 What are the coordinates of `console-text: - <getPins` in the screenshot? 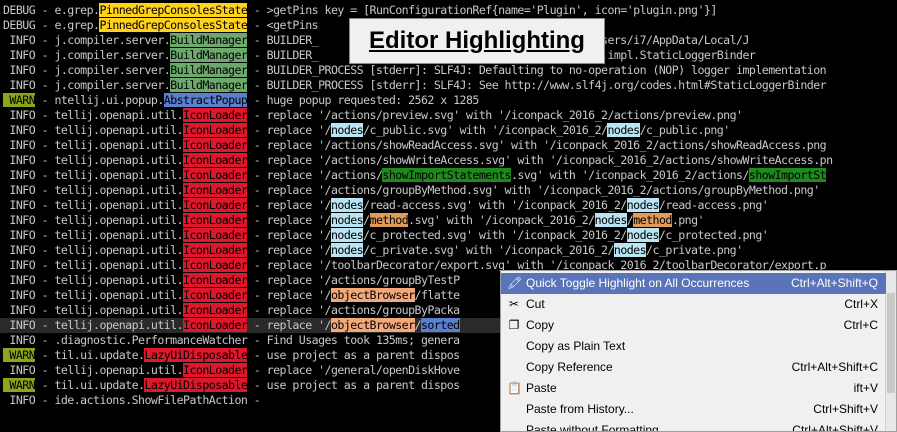 It's located at (283, 25).